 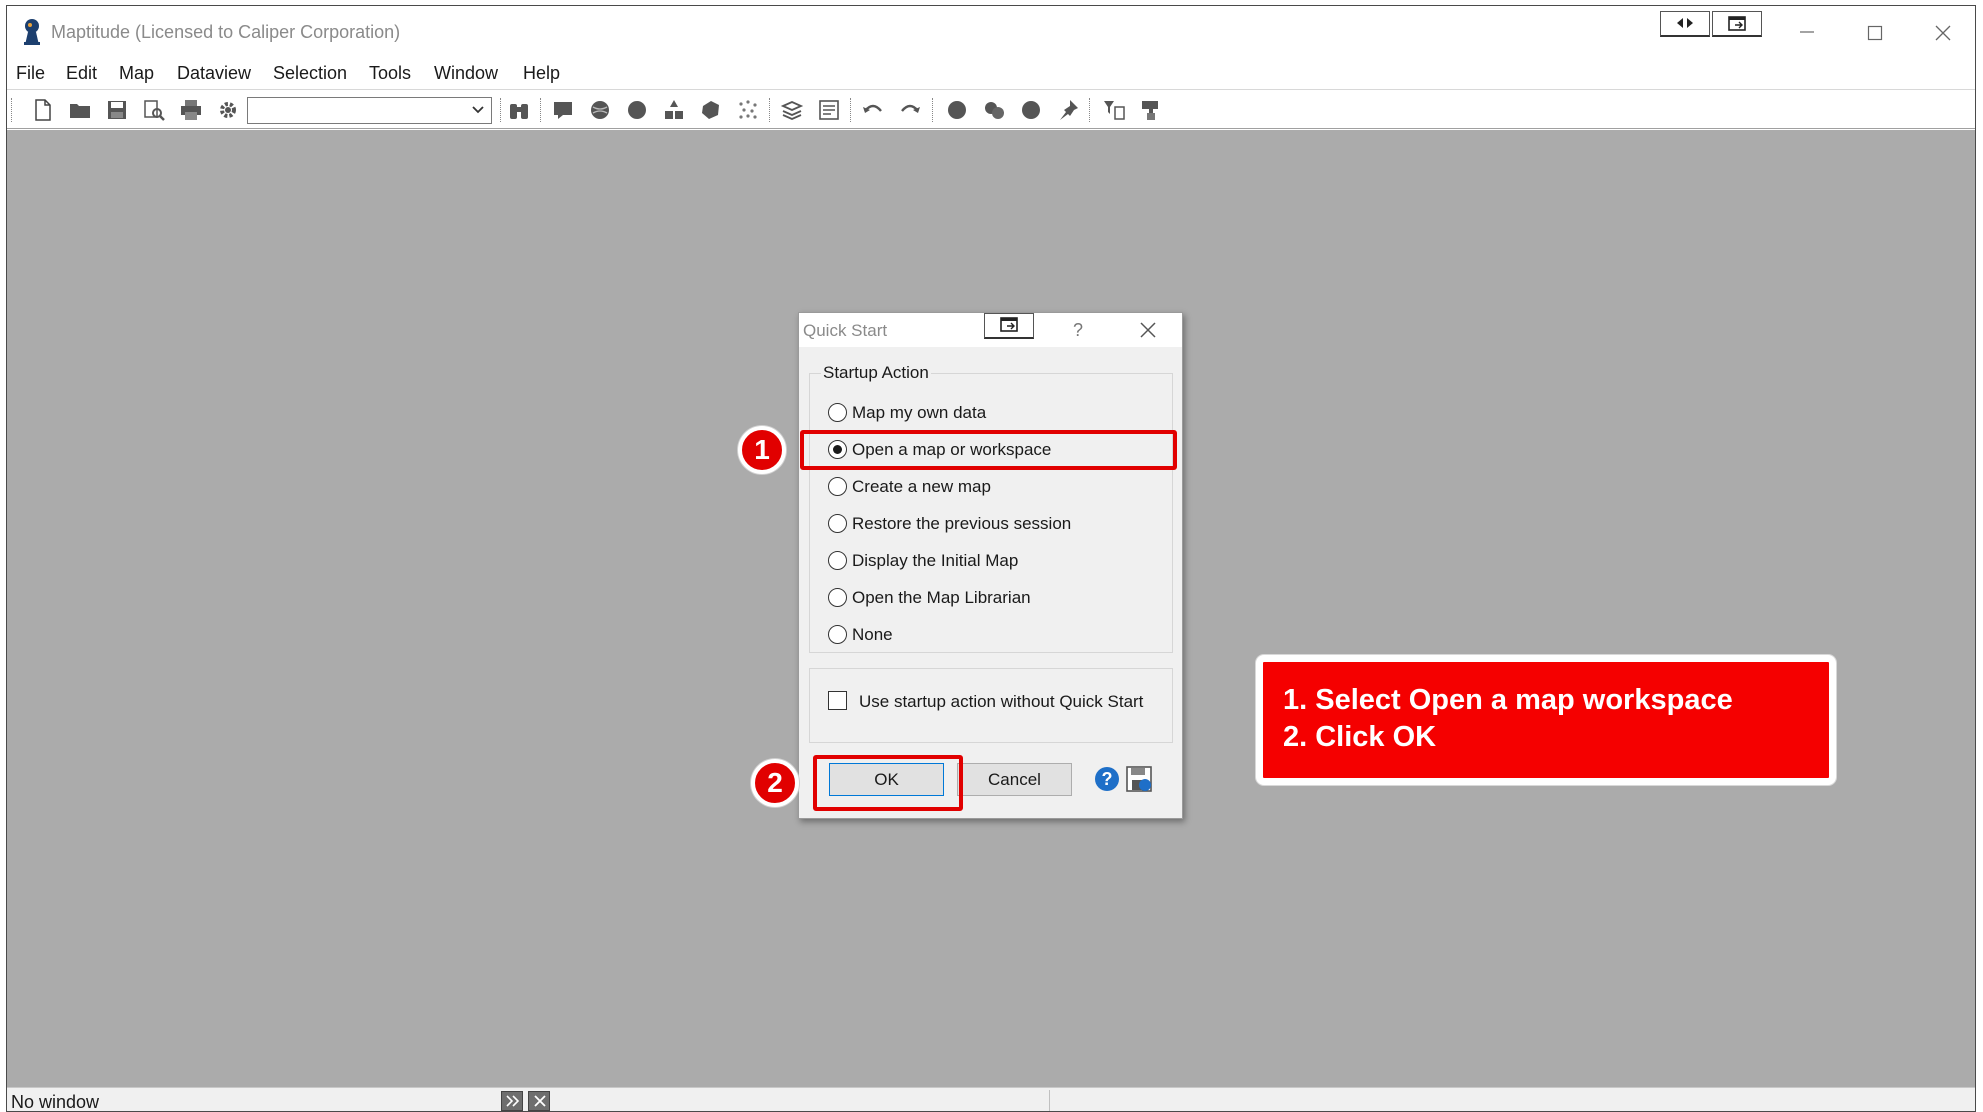 I want to click on redo-icon, so click(x=910, y=108).